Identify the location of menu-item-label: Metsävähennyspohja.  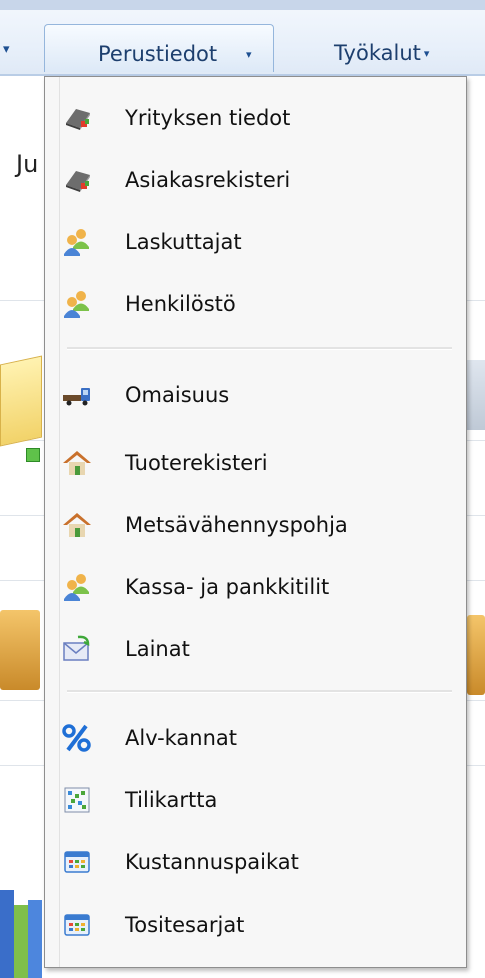
(236, 525).